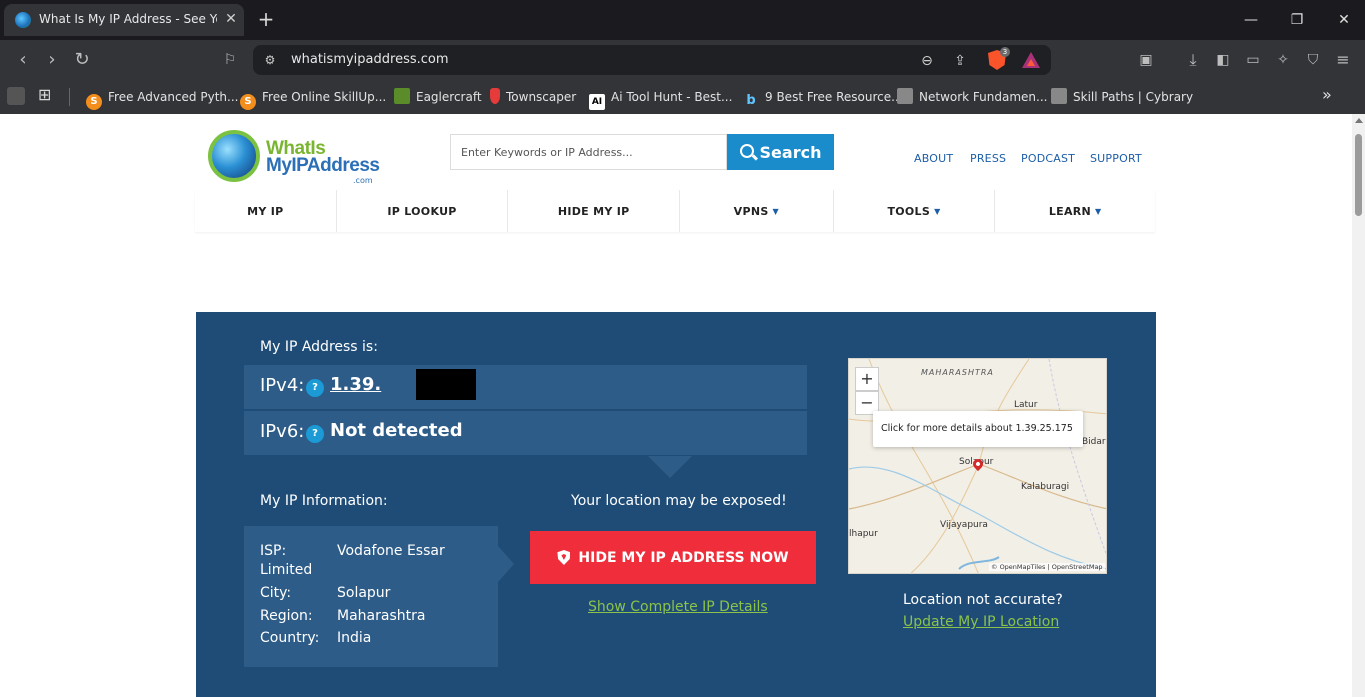 The width and height of the screenshot is (1365, 697). I want to click on support-link: SUPPORT, so click(1116, 158).